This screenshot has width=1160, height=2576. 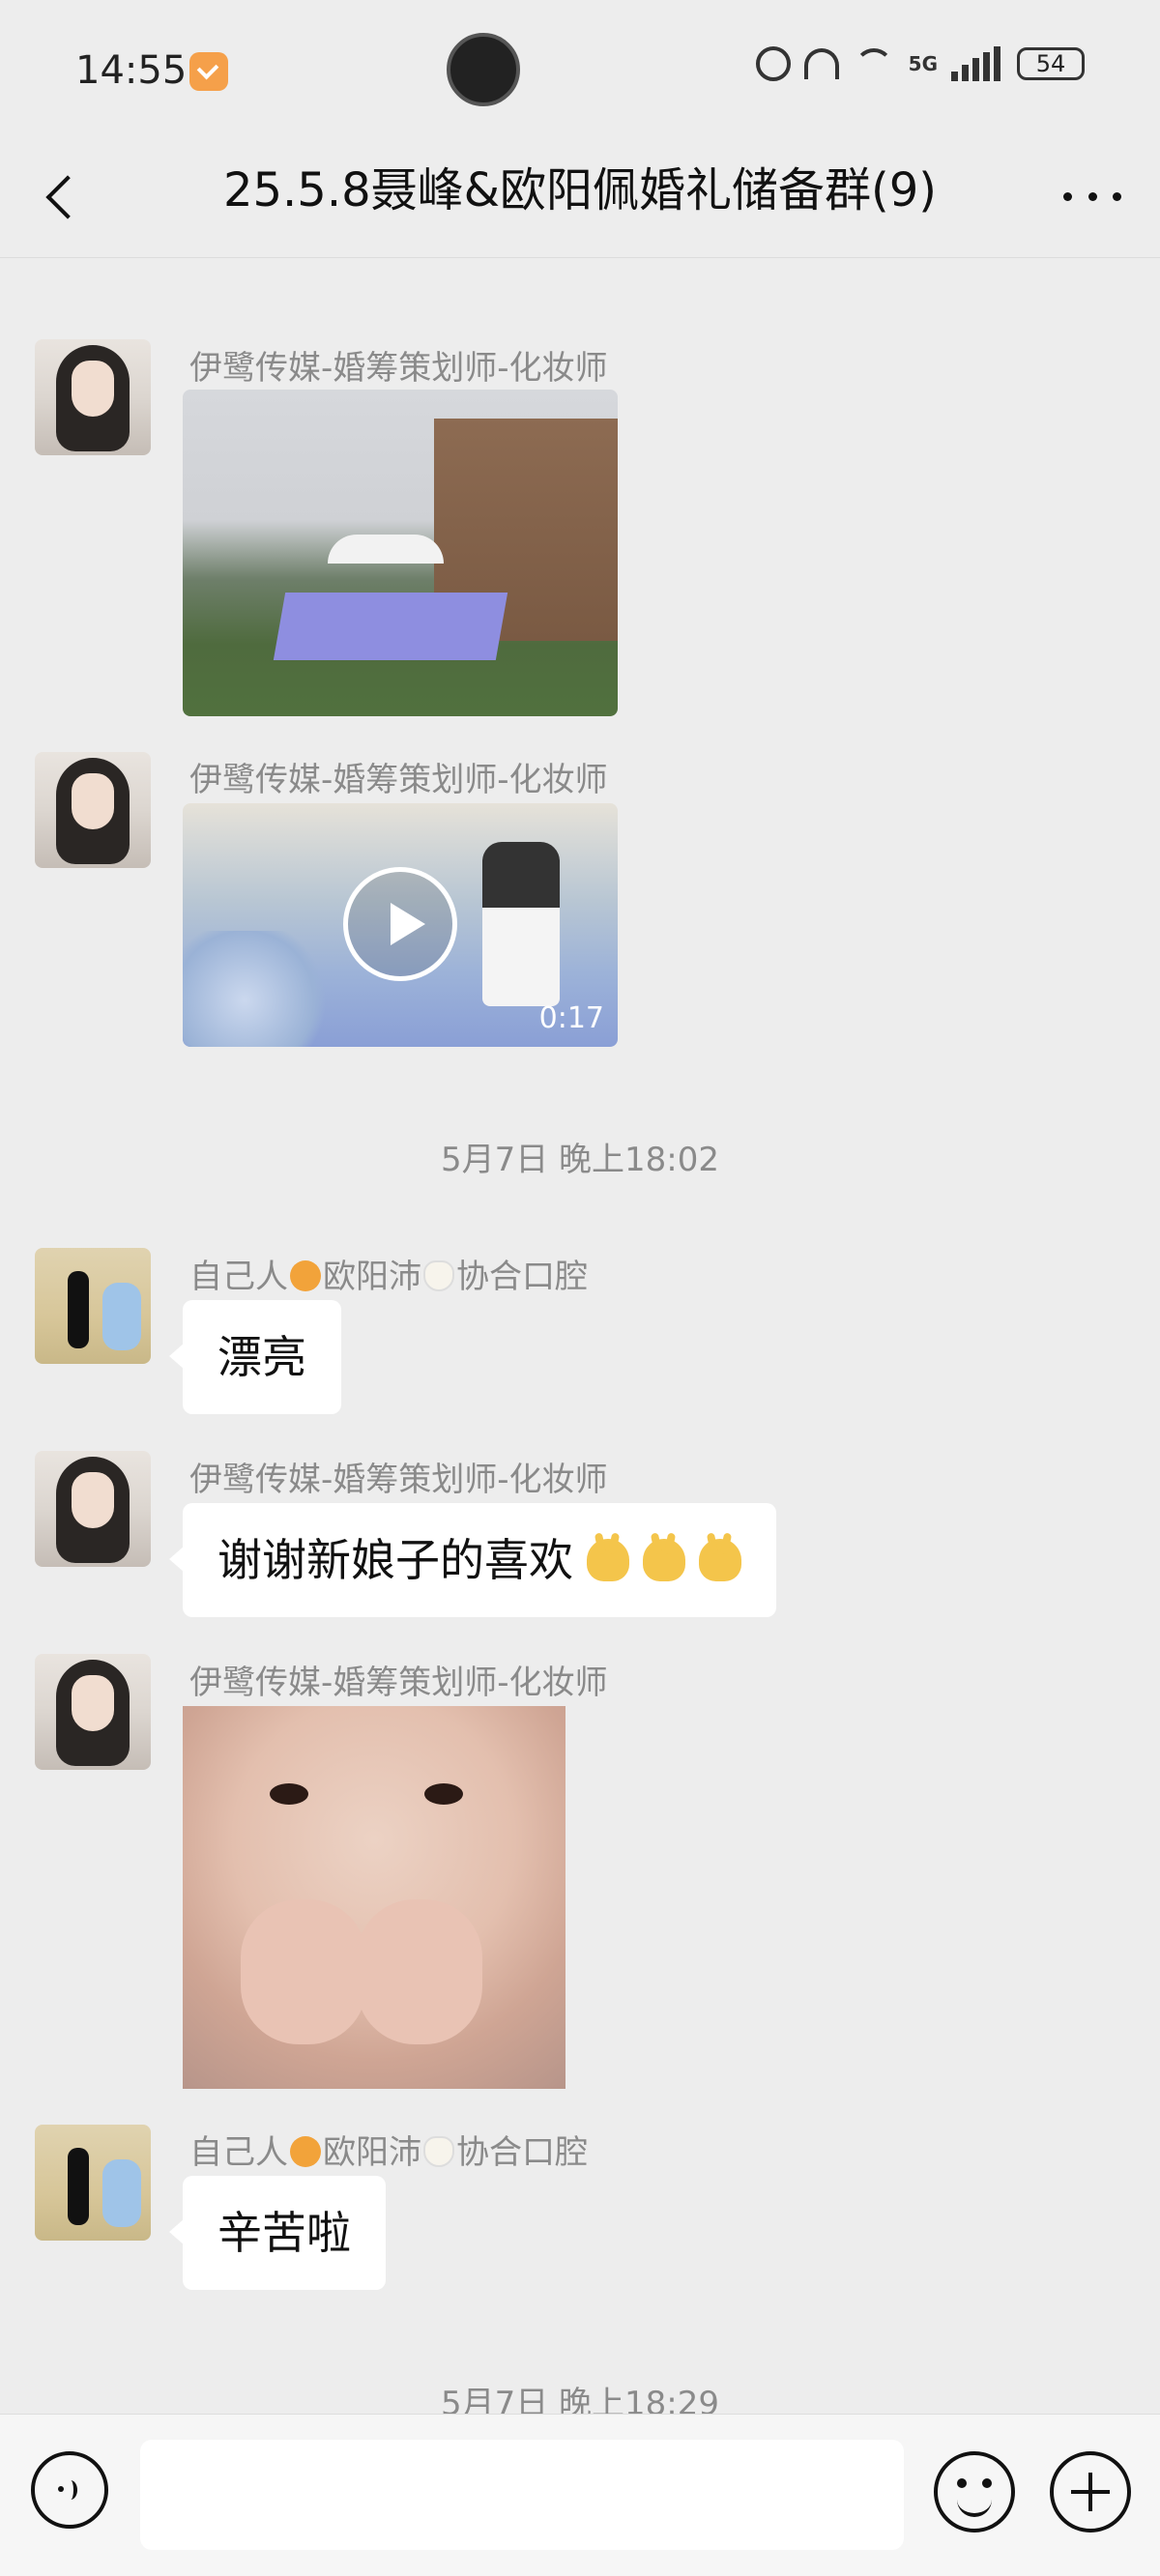 I want to click on sticker-message, so click(x=375, y=1897).